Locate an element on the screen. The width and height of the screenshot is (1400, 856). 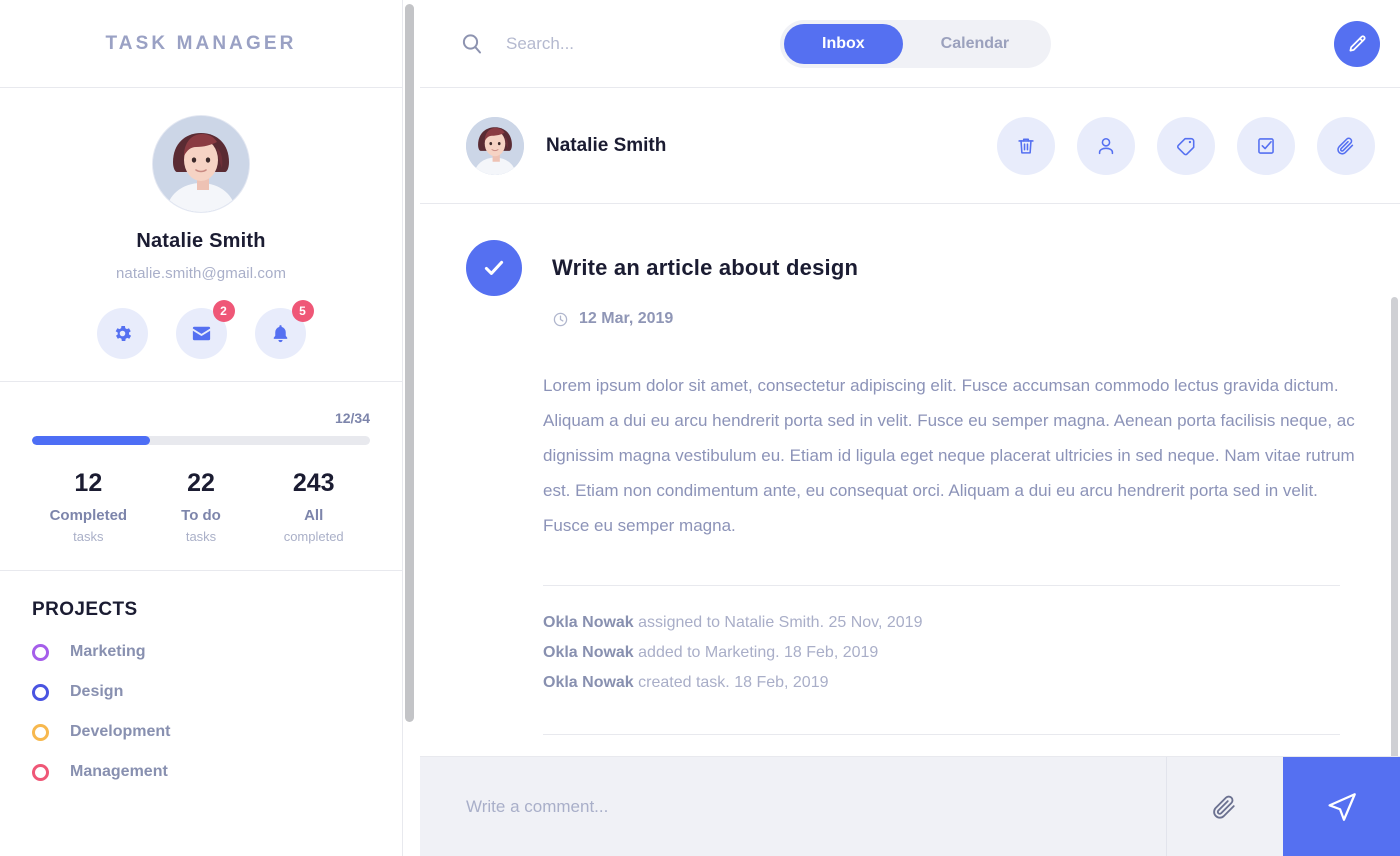
attachment-button is located at coordinates (1346, 145).